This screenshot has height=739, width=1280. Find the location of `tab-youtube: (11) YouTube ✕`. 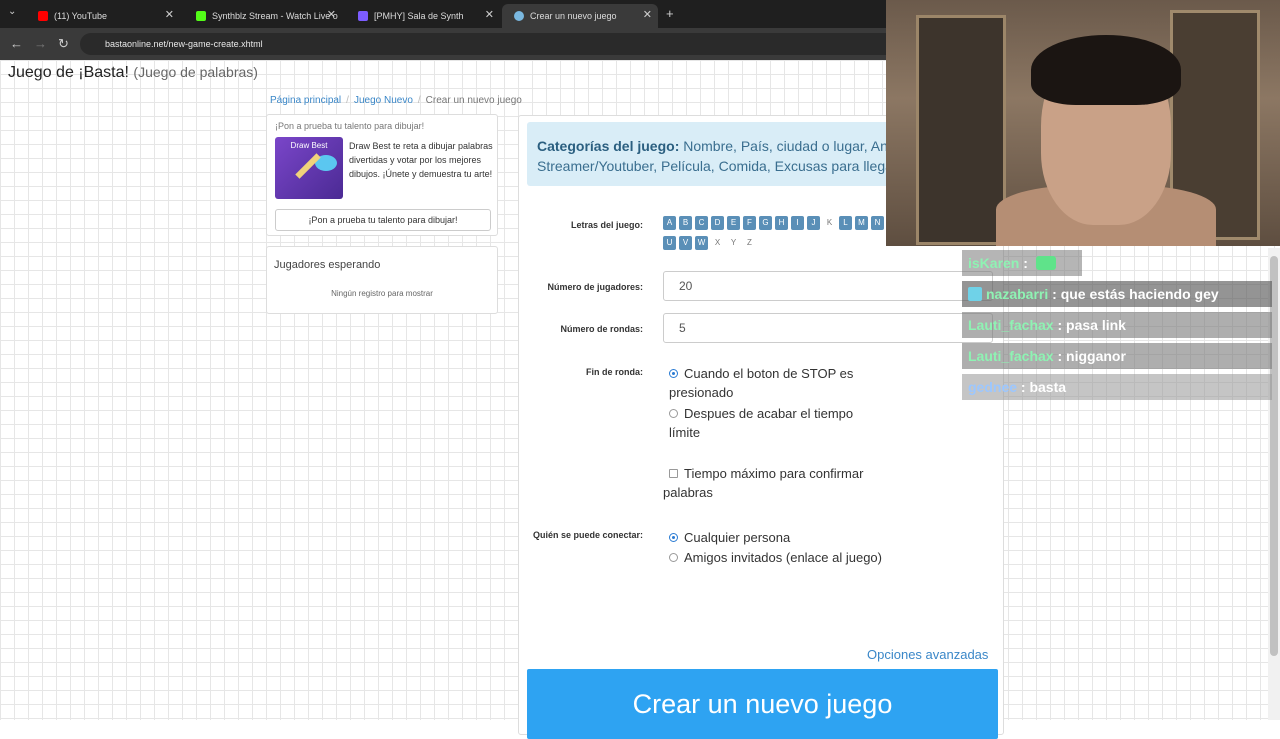

tab-youtube: (11) YouTube ✕ is located at coordinates (103, 16).